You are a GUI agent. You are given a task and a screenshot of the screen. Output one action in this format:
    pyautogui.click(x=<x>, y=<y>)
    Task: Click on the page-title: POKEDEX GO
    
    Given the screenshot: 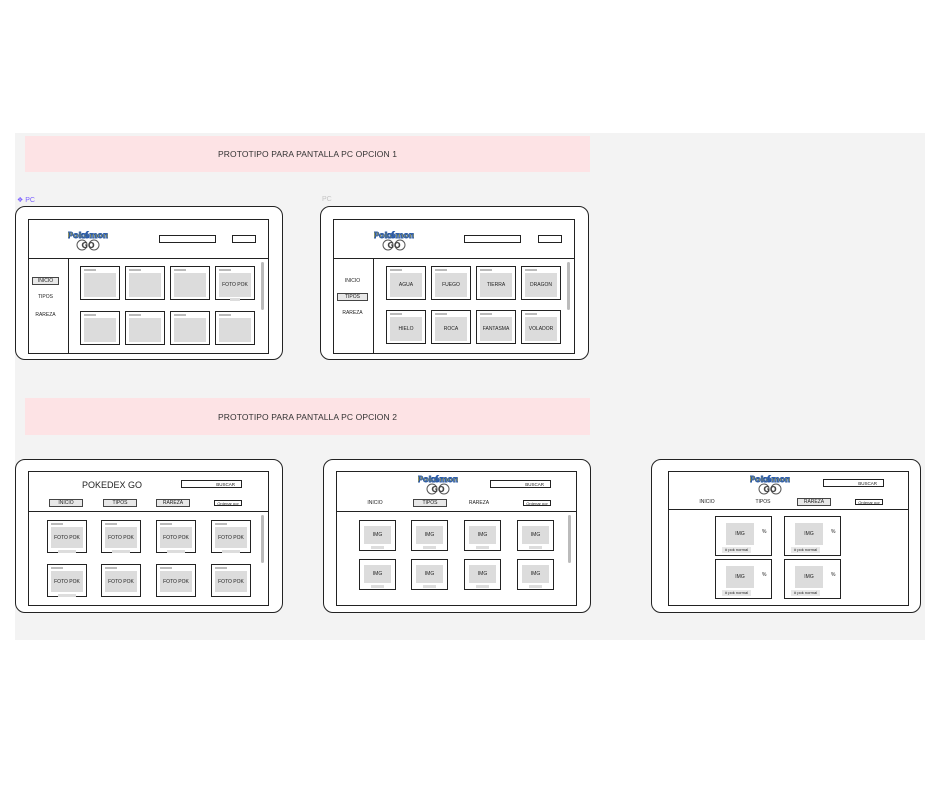 What is the action you would take?
    pyautogui.click(x=112, y=485)
    